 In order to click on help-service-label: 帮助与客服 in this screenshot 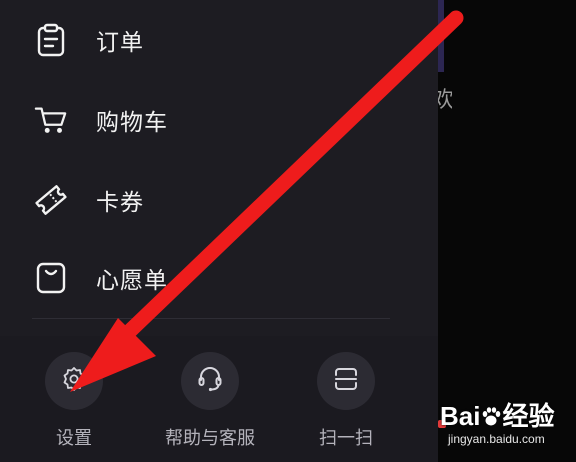, I will do `click(210, 438)`.